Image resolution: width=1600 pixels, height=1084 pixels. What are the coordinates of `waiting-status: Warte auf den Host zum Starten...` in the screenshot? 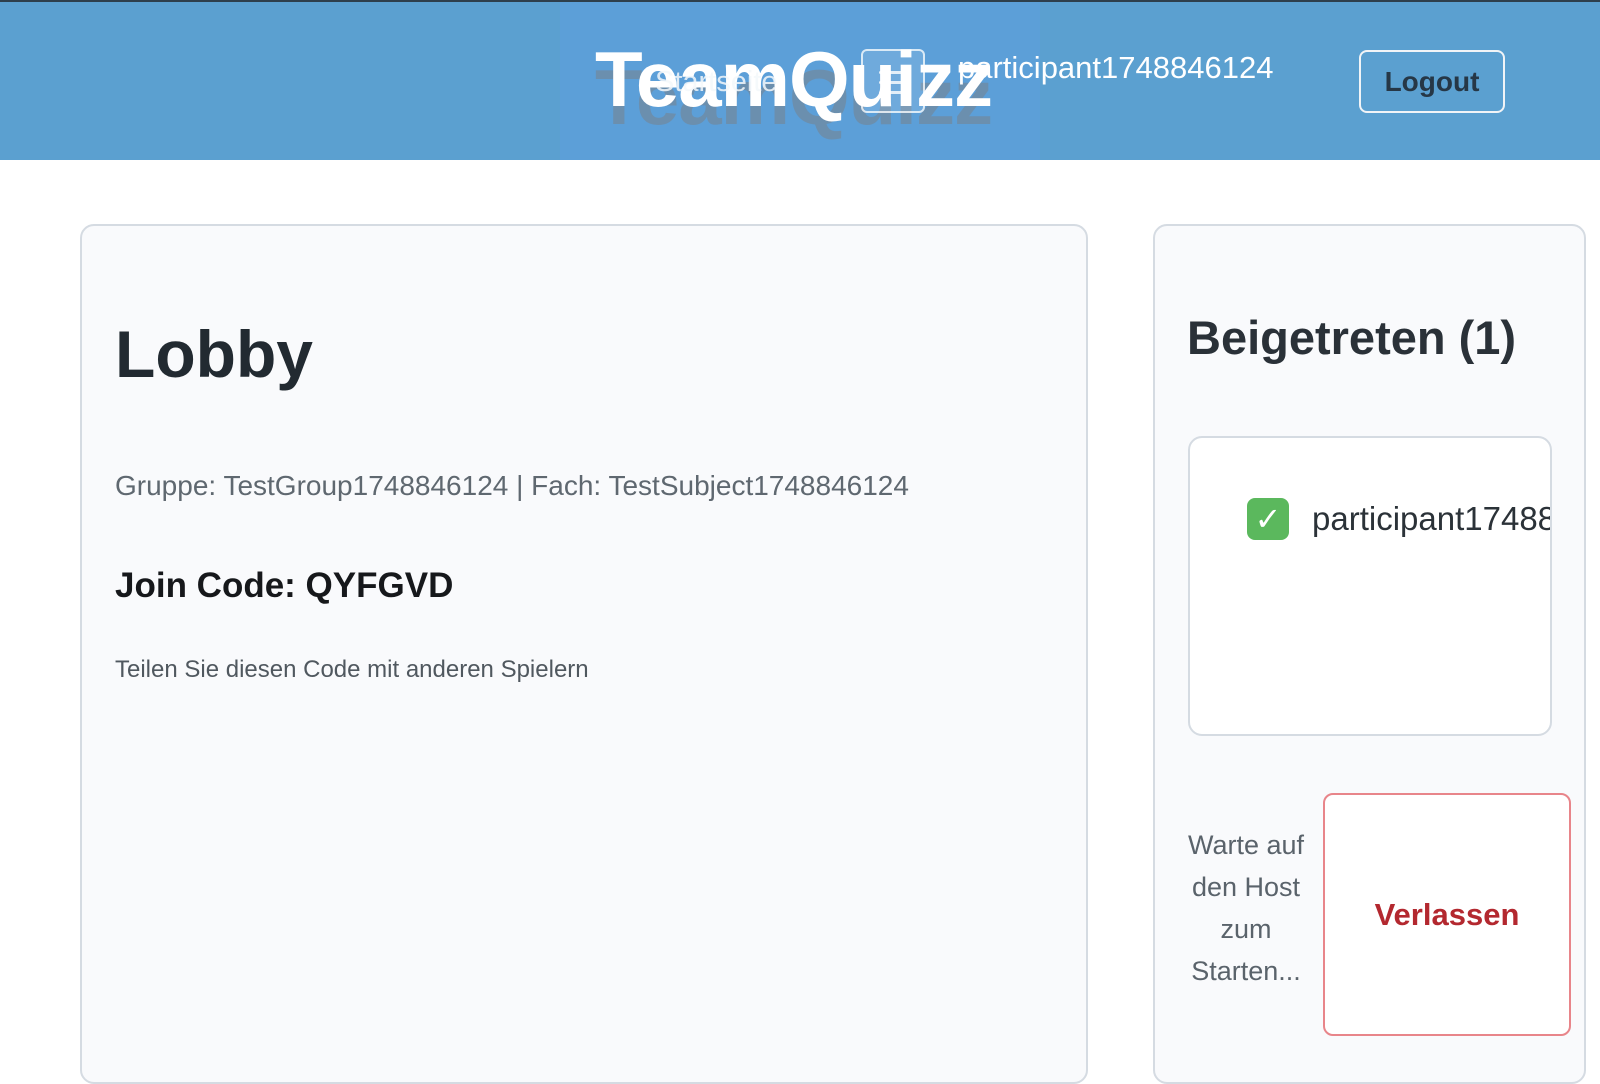 It's located at (1246, 908).